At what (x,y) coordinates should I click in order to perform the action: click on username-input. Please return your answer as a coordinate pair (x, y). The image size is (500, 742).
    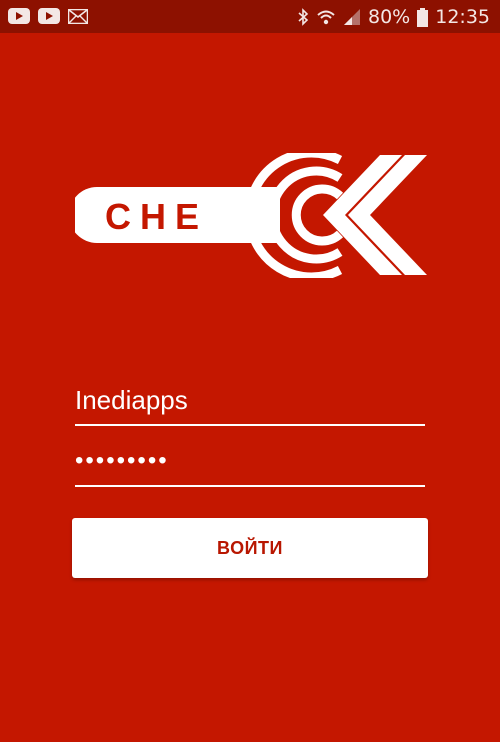
    Looking at the image, I should click on (250, 400).